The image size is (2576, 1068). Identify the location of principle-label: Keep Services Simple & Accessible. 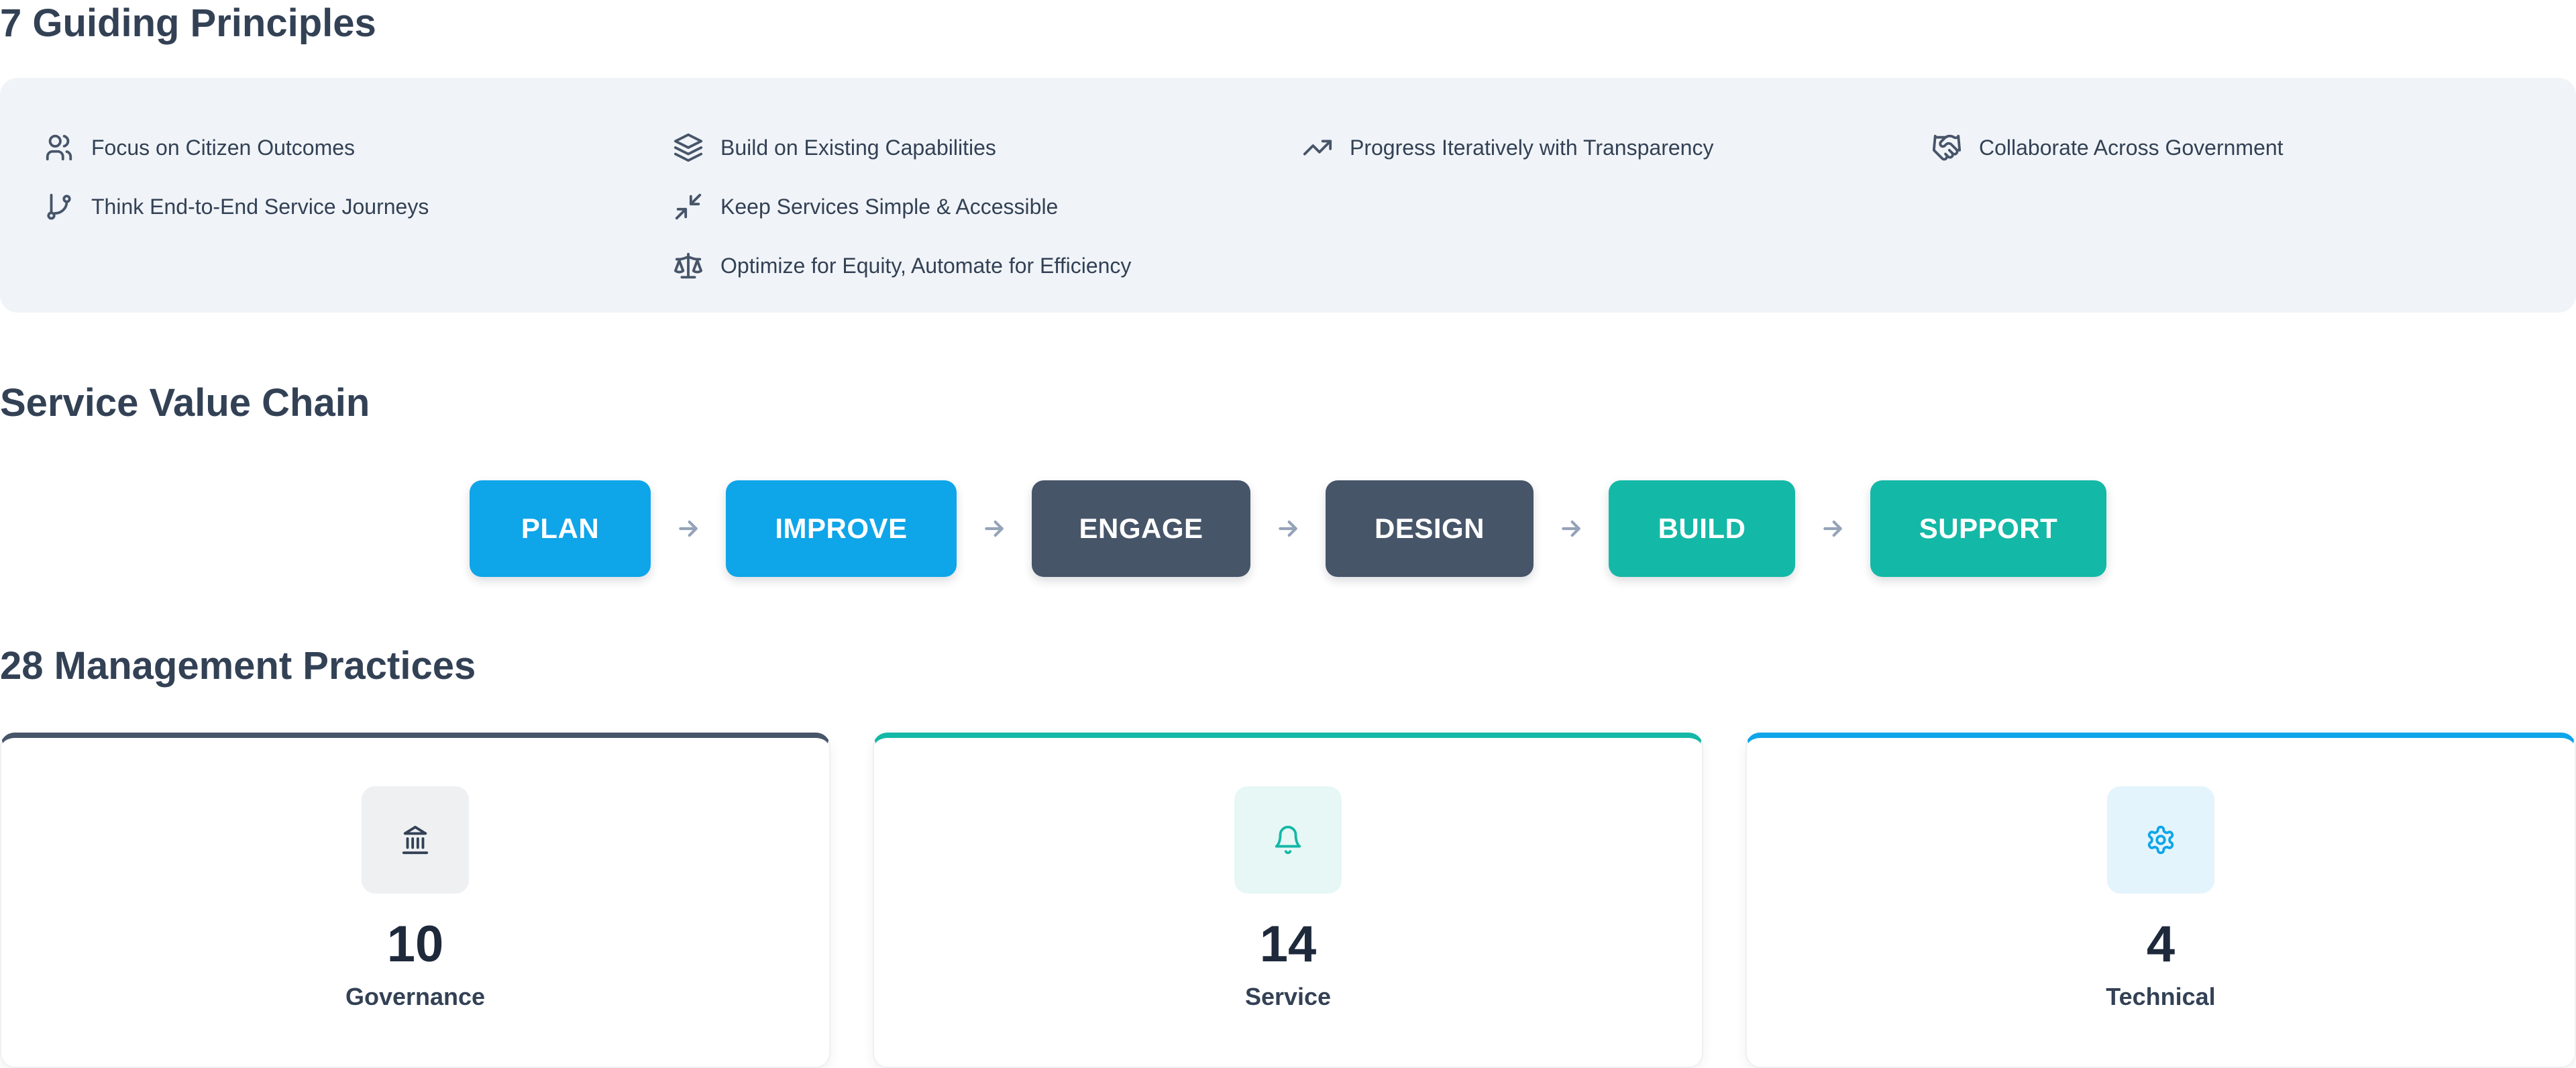
(889, 206).